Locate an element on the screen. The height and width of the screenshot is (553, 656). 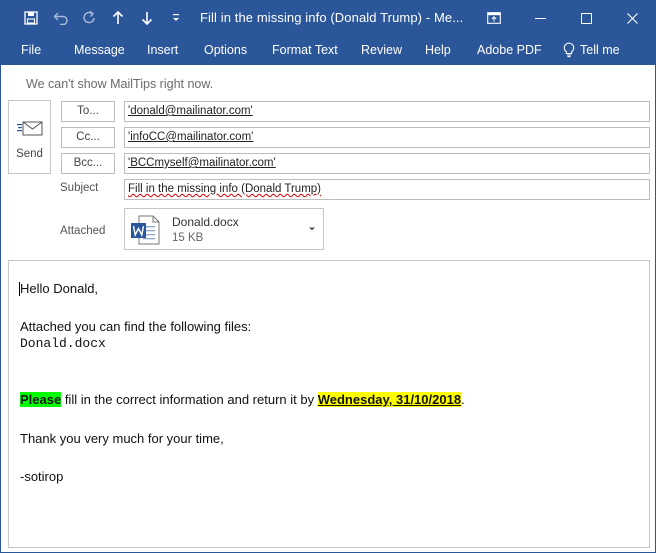
maximize-icon is located at coordinates (586, 18).